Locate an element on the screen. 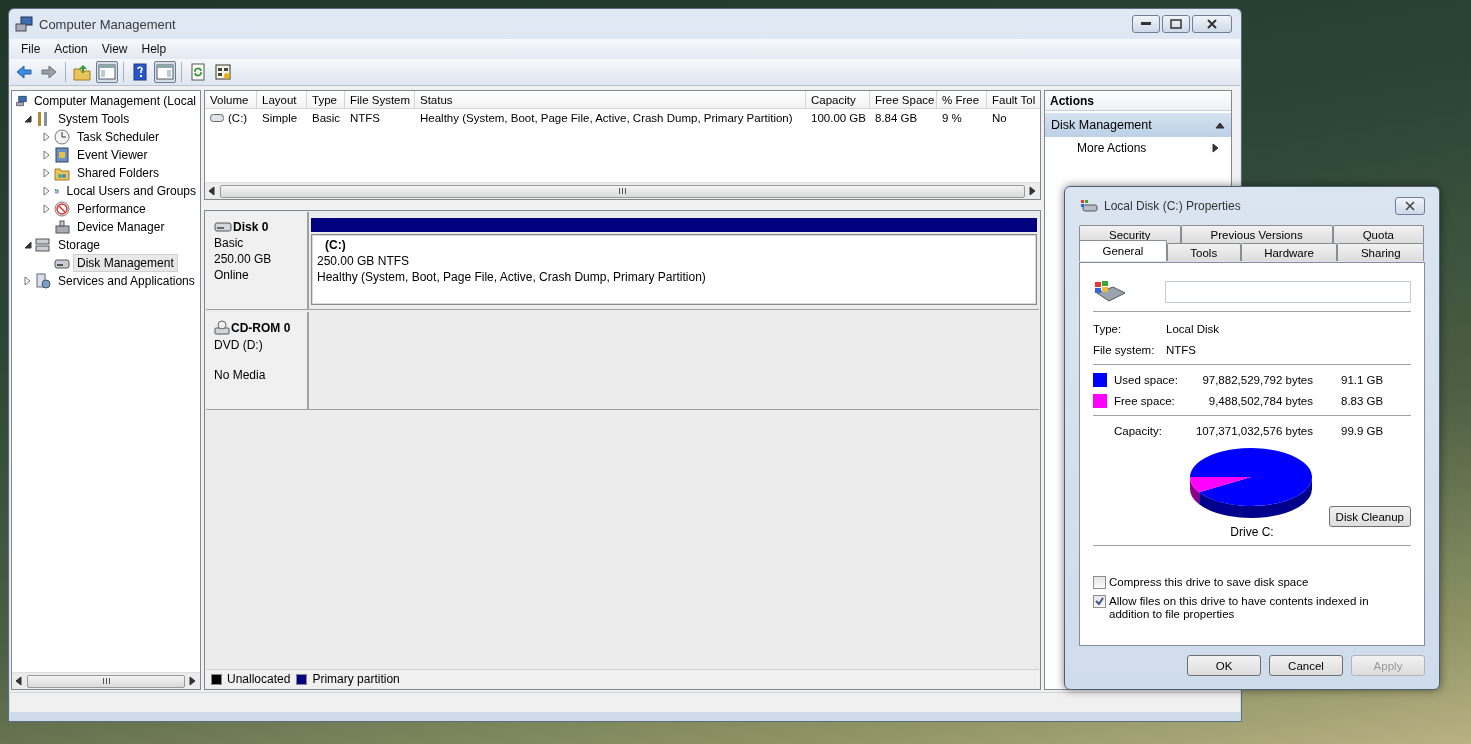 Image resolution: width=1471 pixels, height=744 pixels. checkmark-icon is located at coordinates (1099, 601).